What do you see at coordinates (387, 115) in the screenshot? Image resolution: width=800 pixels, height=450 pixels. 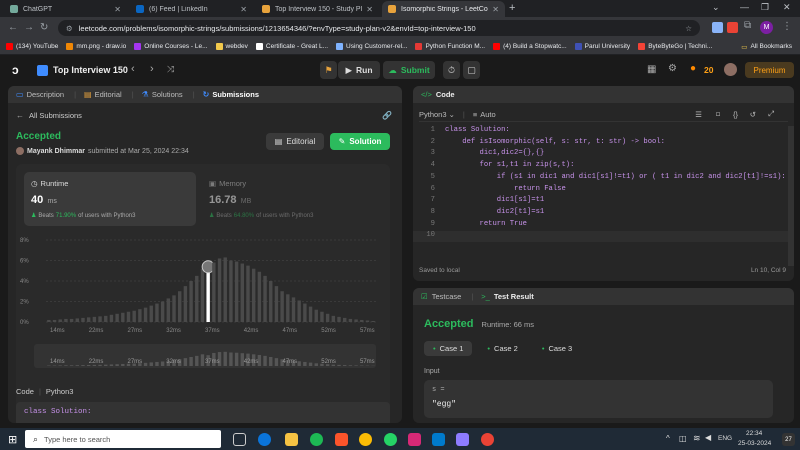 I see `share-link-icon: 🔗` at bounding box center [387, 115].